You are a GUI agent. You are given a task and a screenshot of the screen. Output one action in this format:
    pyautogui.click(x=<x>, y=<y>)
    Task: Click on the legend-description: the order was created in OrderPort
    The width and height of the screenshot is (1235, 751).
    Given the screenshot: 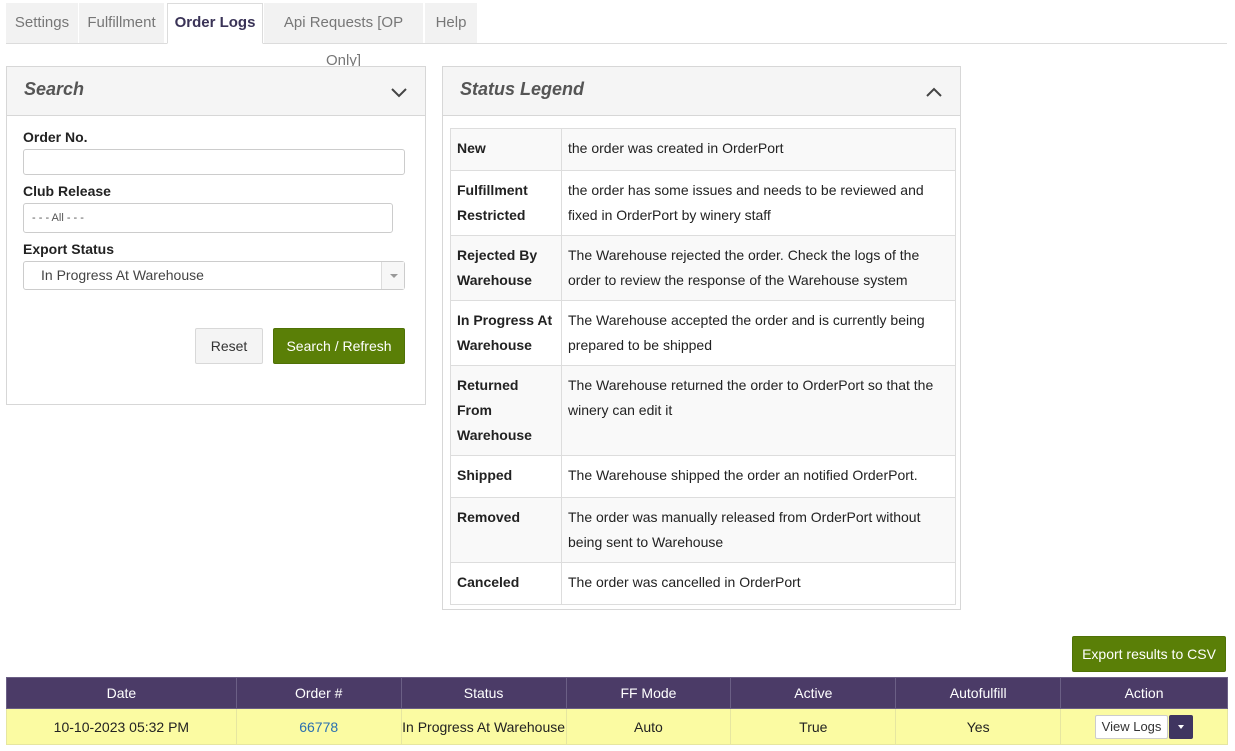 What is the action you would take?
    pyautogui.click(x=758, y=149)
    